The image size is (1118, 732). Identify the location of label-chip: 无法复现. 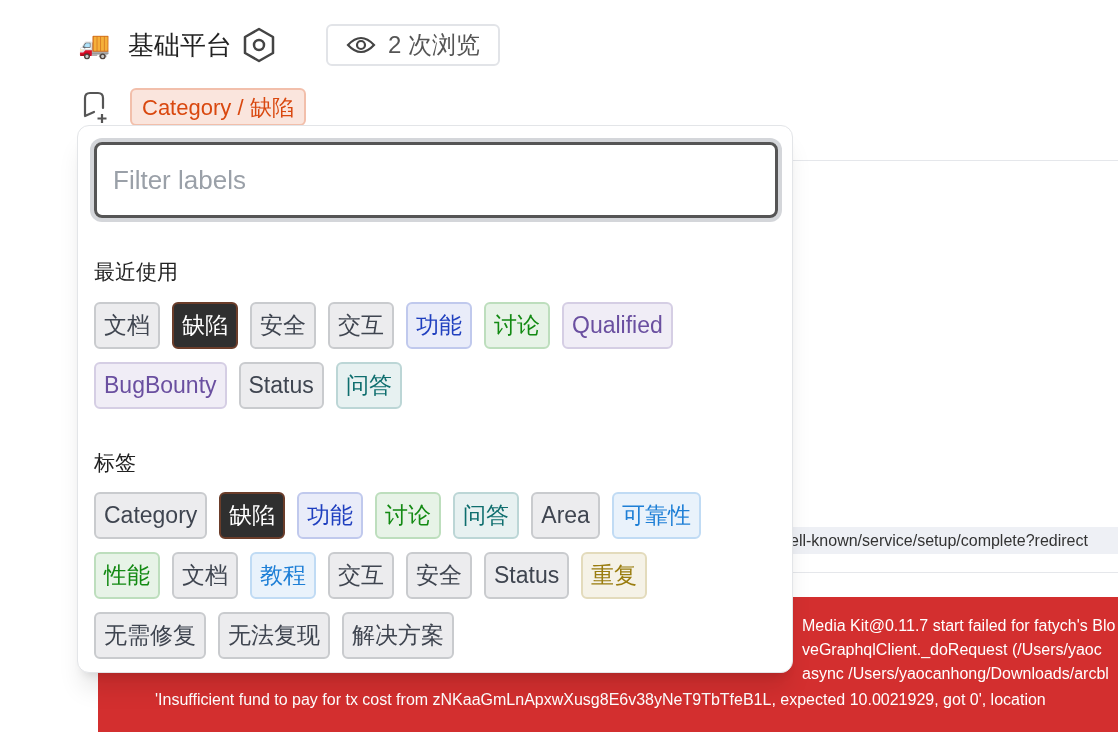
(274, 635).